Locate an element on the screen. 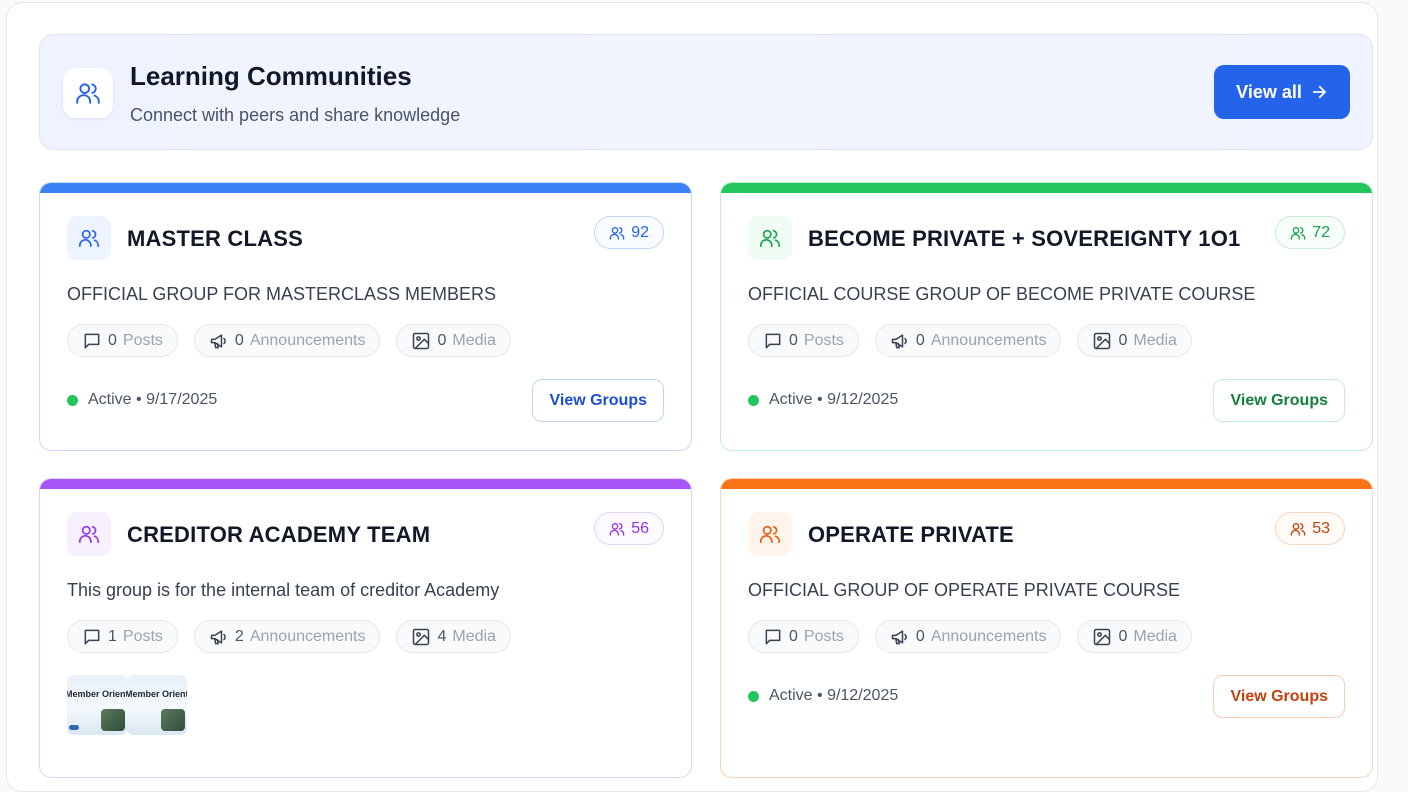 The height and width of the screenshot is (792, 1408). posts-stat: 1 Posts is located at coordinates (122, 636).